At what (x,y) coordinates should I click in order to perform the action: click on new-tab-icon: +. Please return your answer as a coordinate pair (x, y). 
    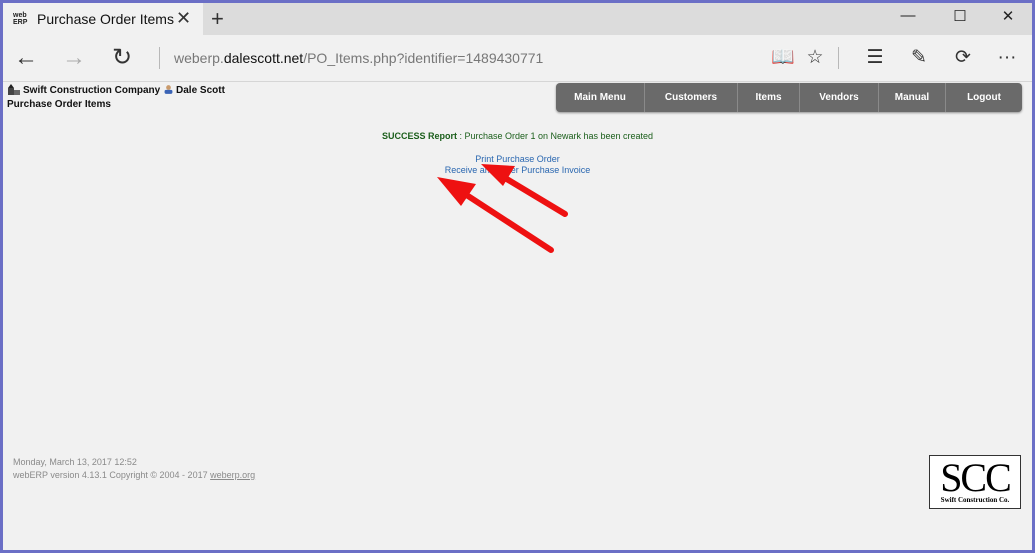
    Looking at the image, I should click on (217, 19).